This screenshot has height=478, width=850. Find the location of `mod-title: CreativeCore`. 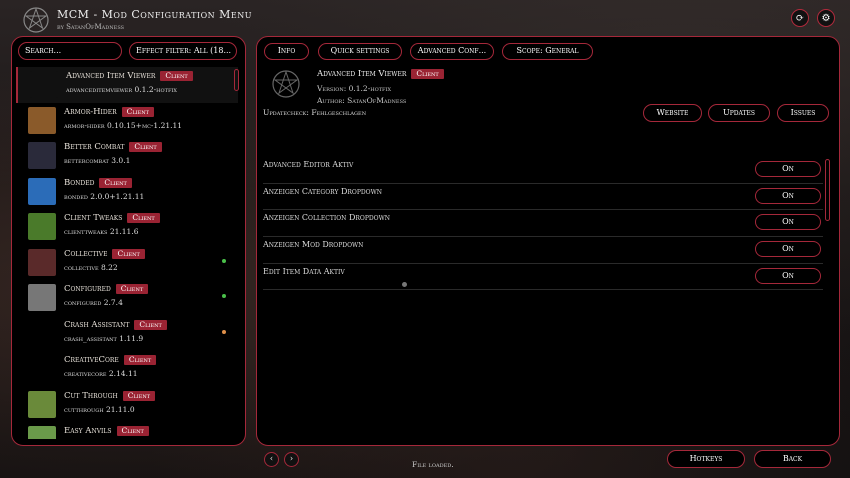

mod-title: CreativeCore is located at coordinates (91, 360).